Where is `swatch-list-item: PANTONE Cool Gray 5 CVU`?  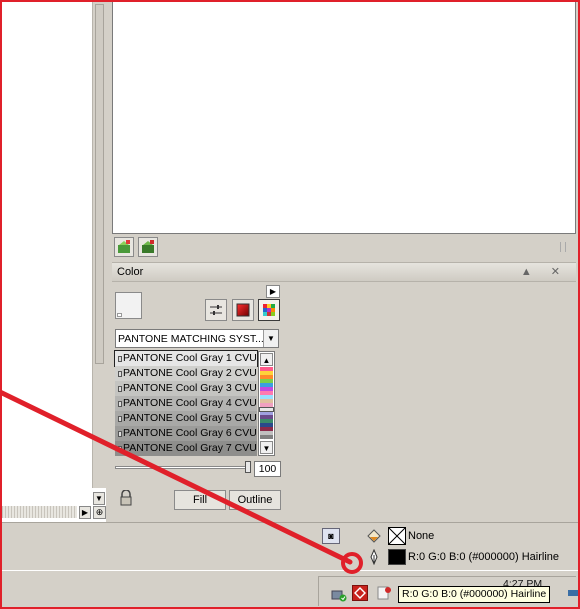
swatch-list-item: PANTONE Cool Gray 5 CVU is located at coordinates (186, 418).